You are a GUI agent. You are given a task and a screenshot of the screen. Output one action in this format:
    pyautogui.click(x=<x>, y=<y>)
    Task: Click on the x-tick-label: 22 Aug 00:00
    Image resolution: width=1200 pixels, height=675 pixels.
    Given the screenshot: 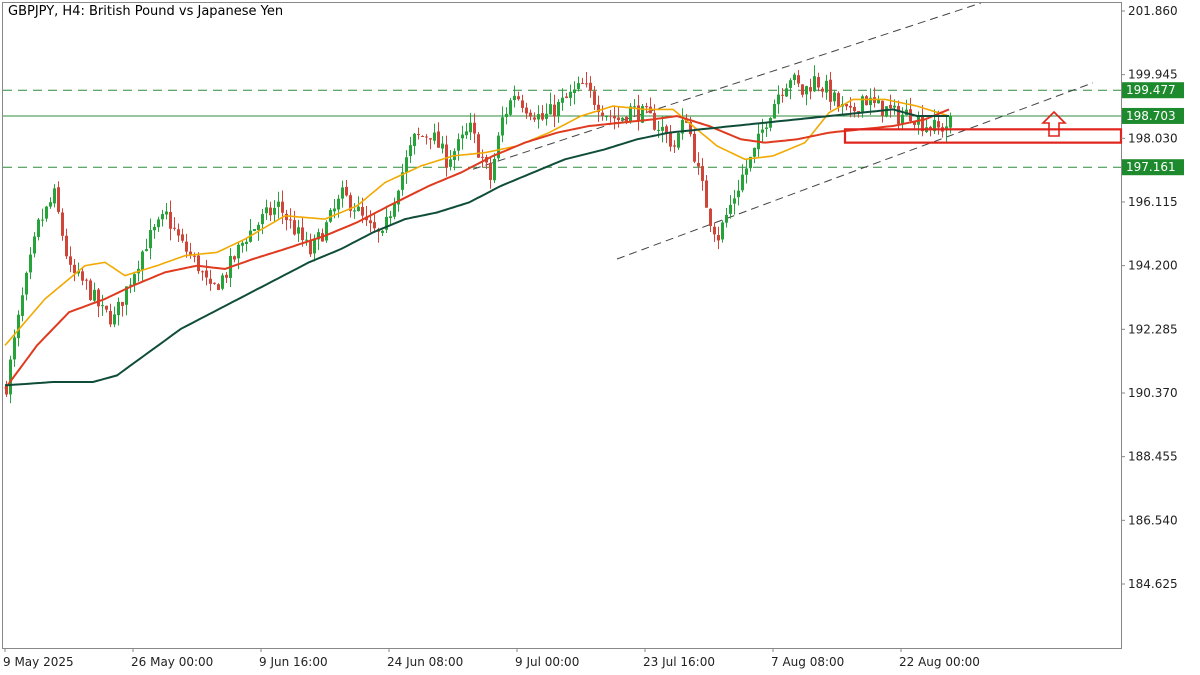 What is the action you would take?
    pyautogui.click(x=939, y=662)
    